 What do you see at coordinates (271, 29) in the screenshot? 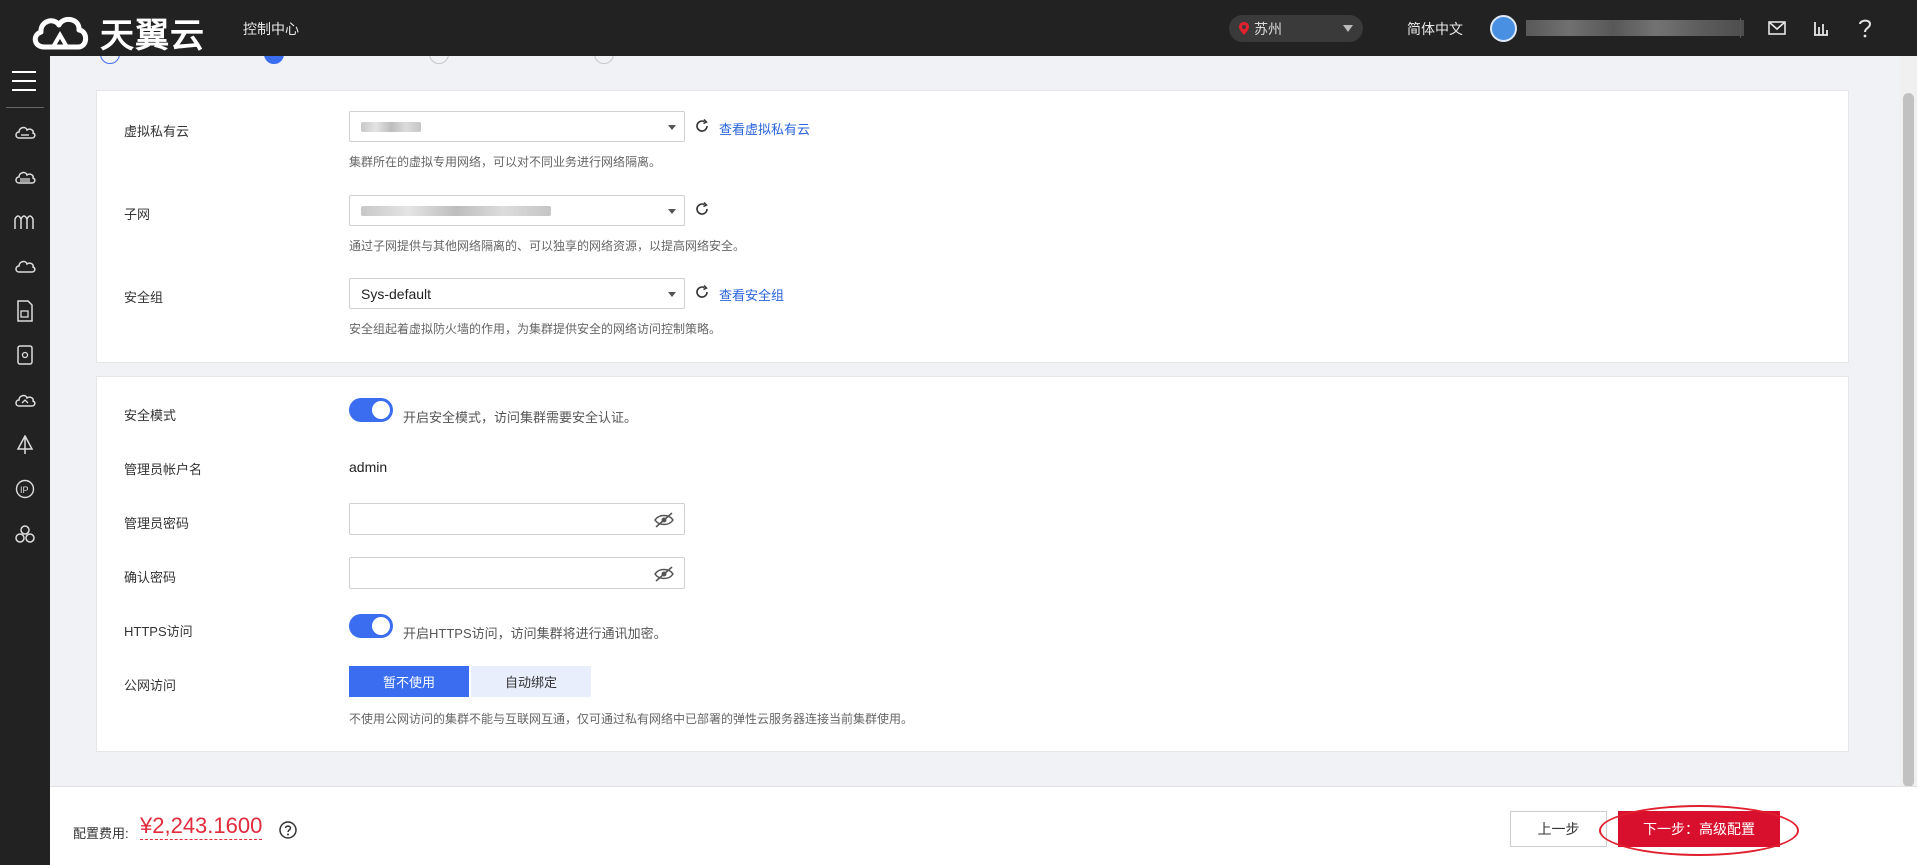
I see `console-link: 控制中心` at bounding box center [271, 29].